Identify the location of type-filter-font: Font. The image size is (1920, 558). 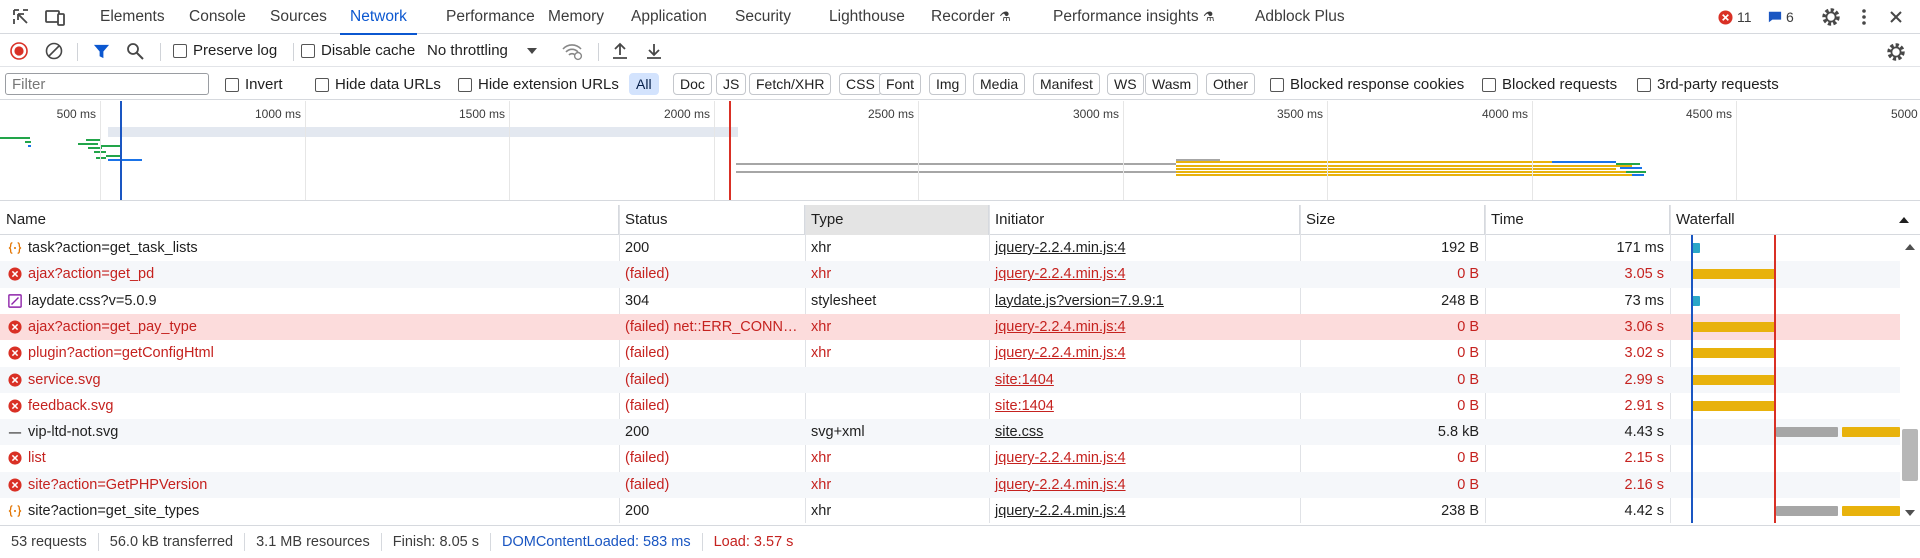
(900, 84).